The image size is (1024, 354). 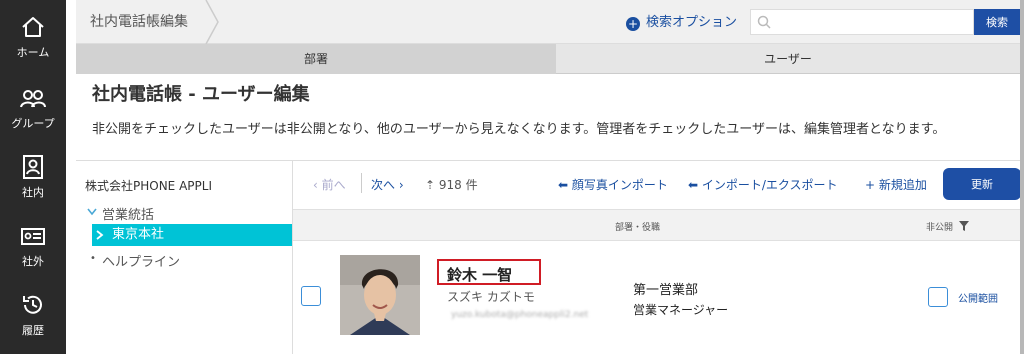 What do you see at coordinates (666, 290) in the screenshot?
I see `user-department: 第一営業部` at bounding box center [666, 290].